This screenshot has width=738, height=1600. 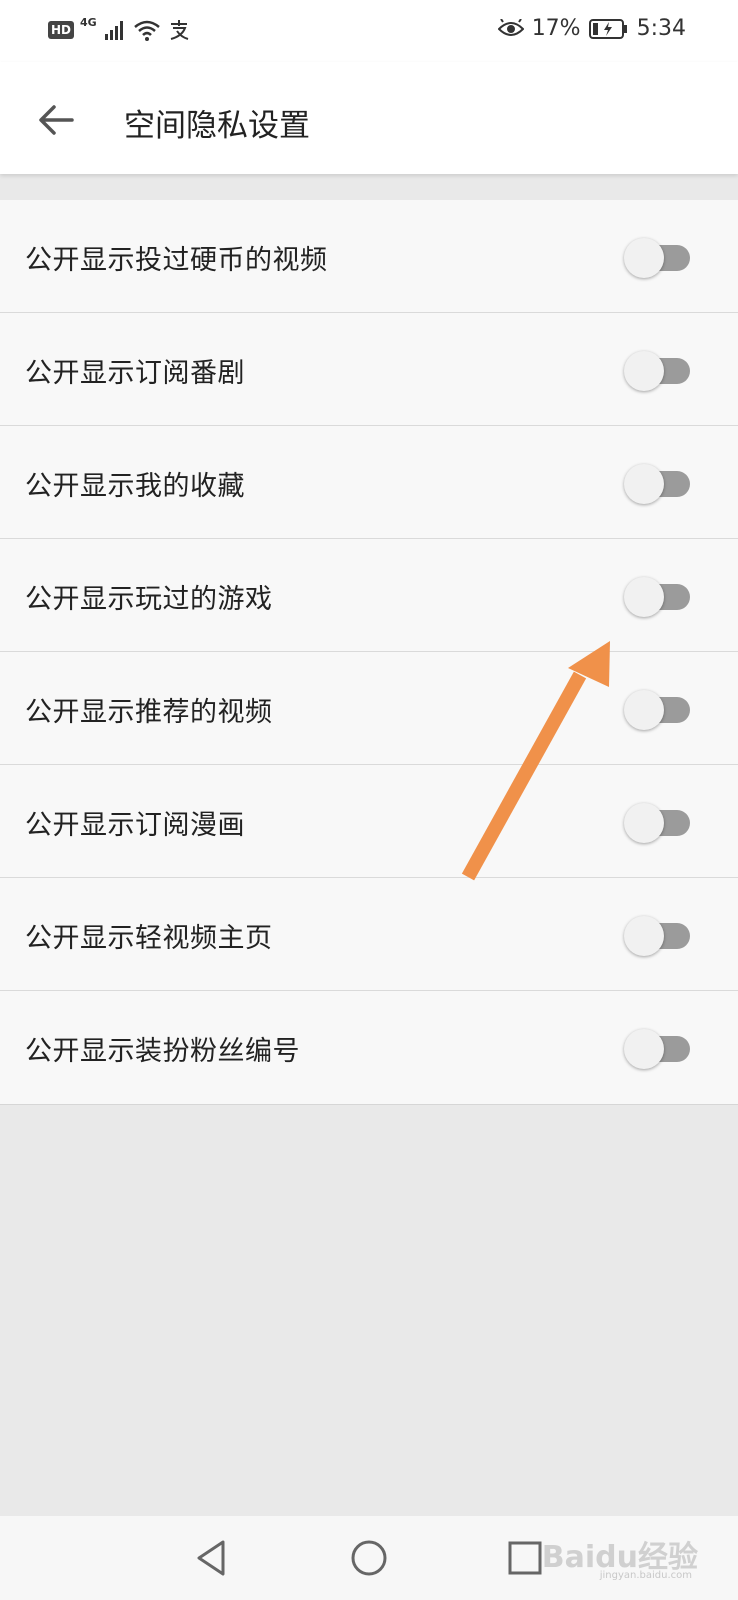 What do you see at coordinates (645, 1575) in the screenshot?
I see `watermark-url: jingyan.baidu.com` at bounding box center [645, 1575].